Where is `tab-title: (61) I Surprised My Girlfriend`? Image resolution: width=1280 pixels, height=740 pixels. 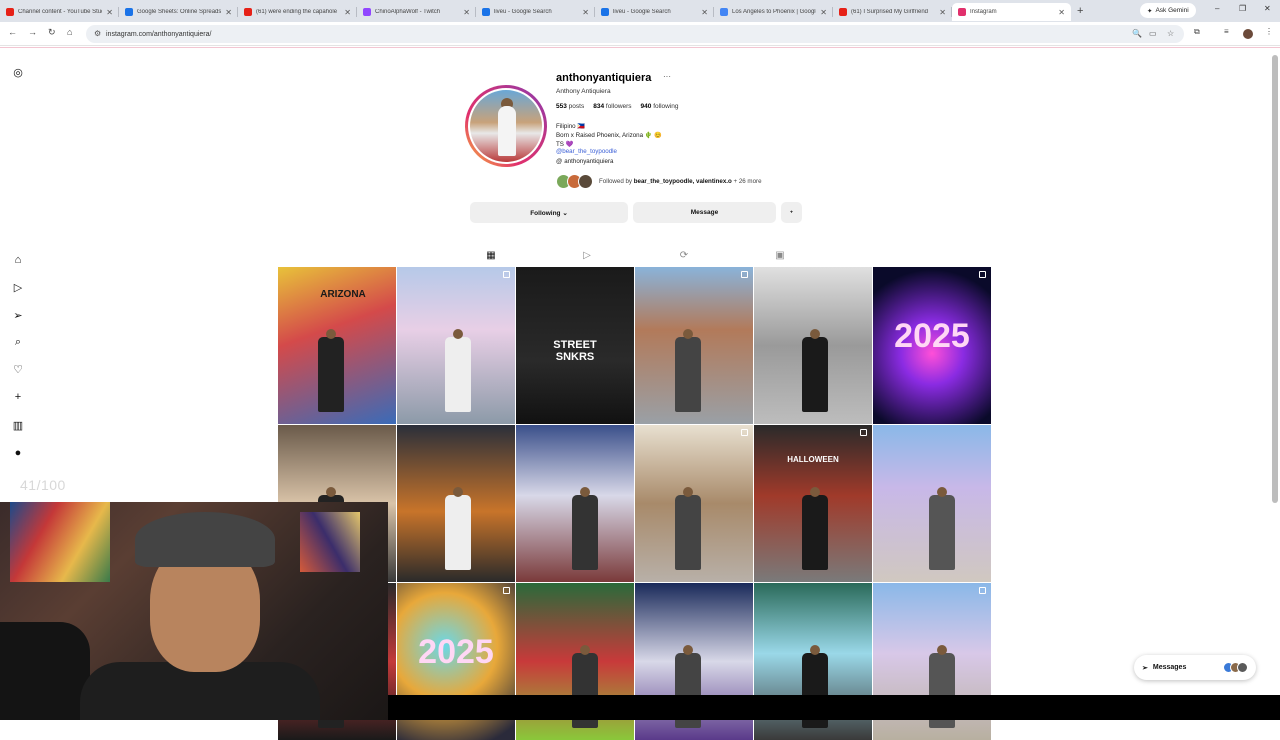 tab-title: (61) I Surprised My Girlfriend is located at coordinates (890, 12).